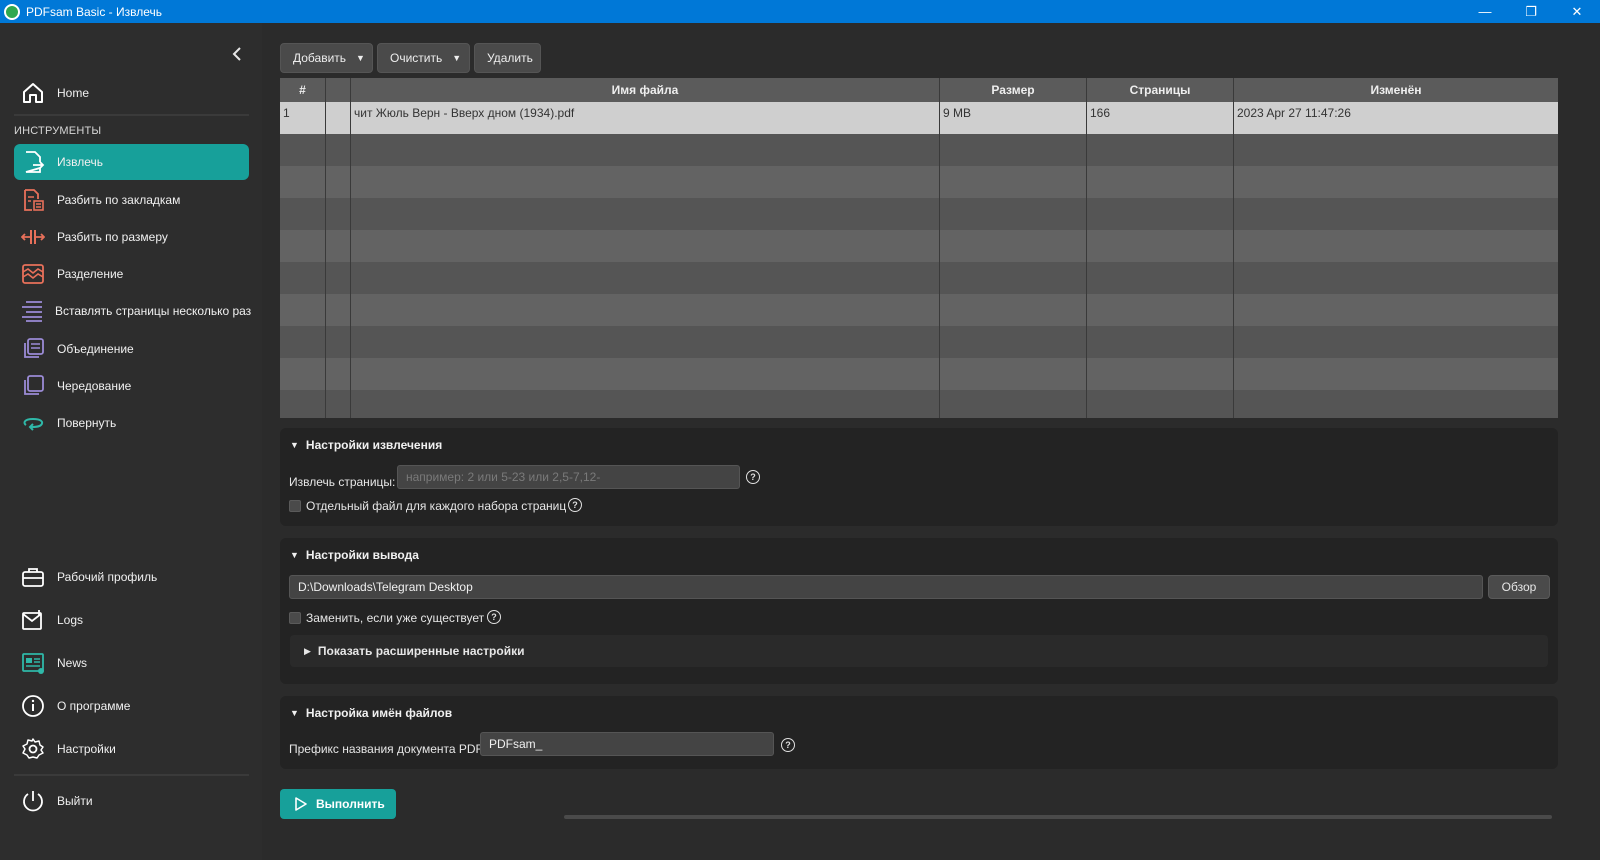 This screenshot has width=1600, height=860. I want to click on sidebar-item-split-bookmarks: Разбить по закладкам, so click(131, 200).